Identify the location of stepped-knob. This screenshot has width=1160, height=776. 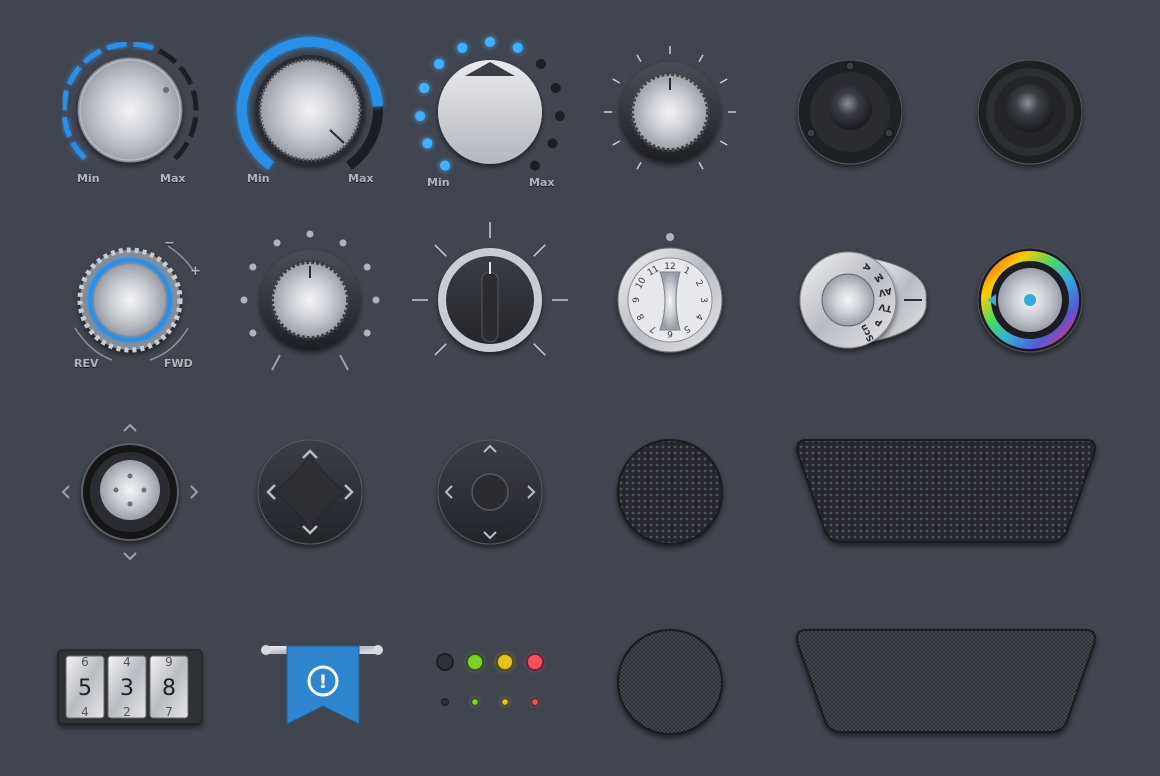
(310, 300).